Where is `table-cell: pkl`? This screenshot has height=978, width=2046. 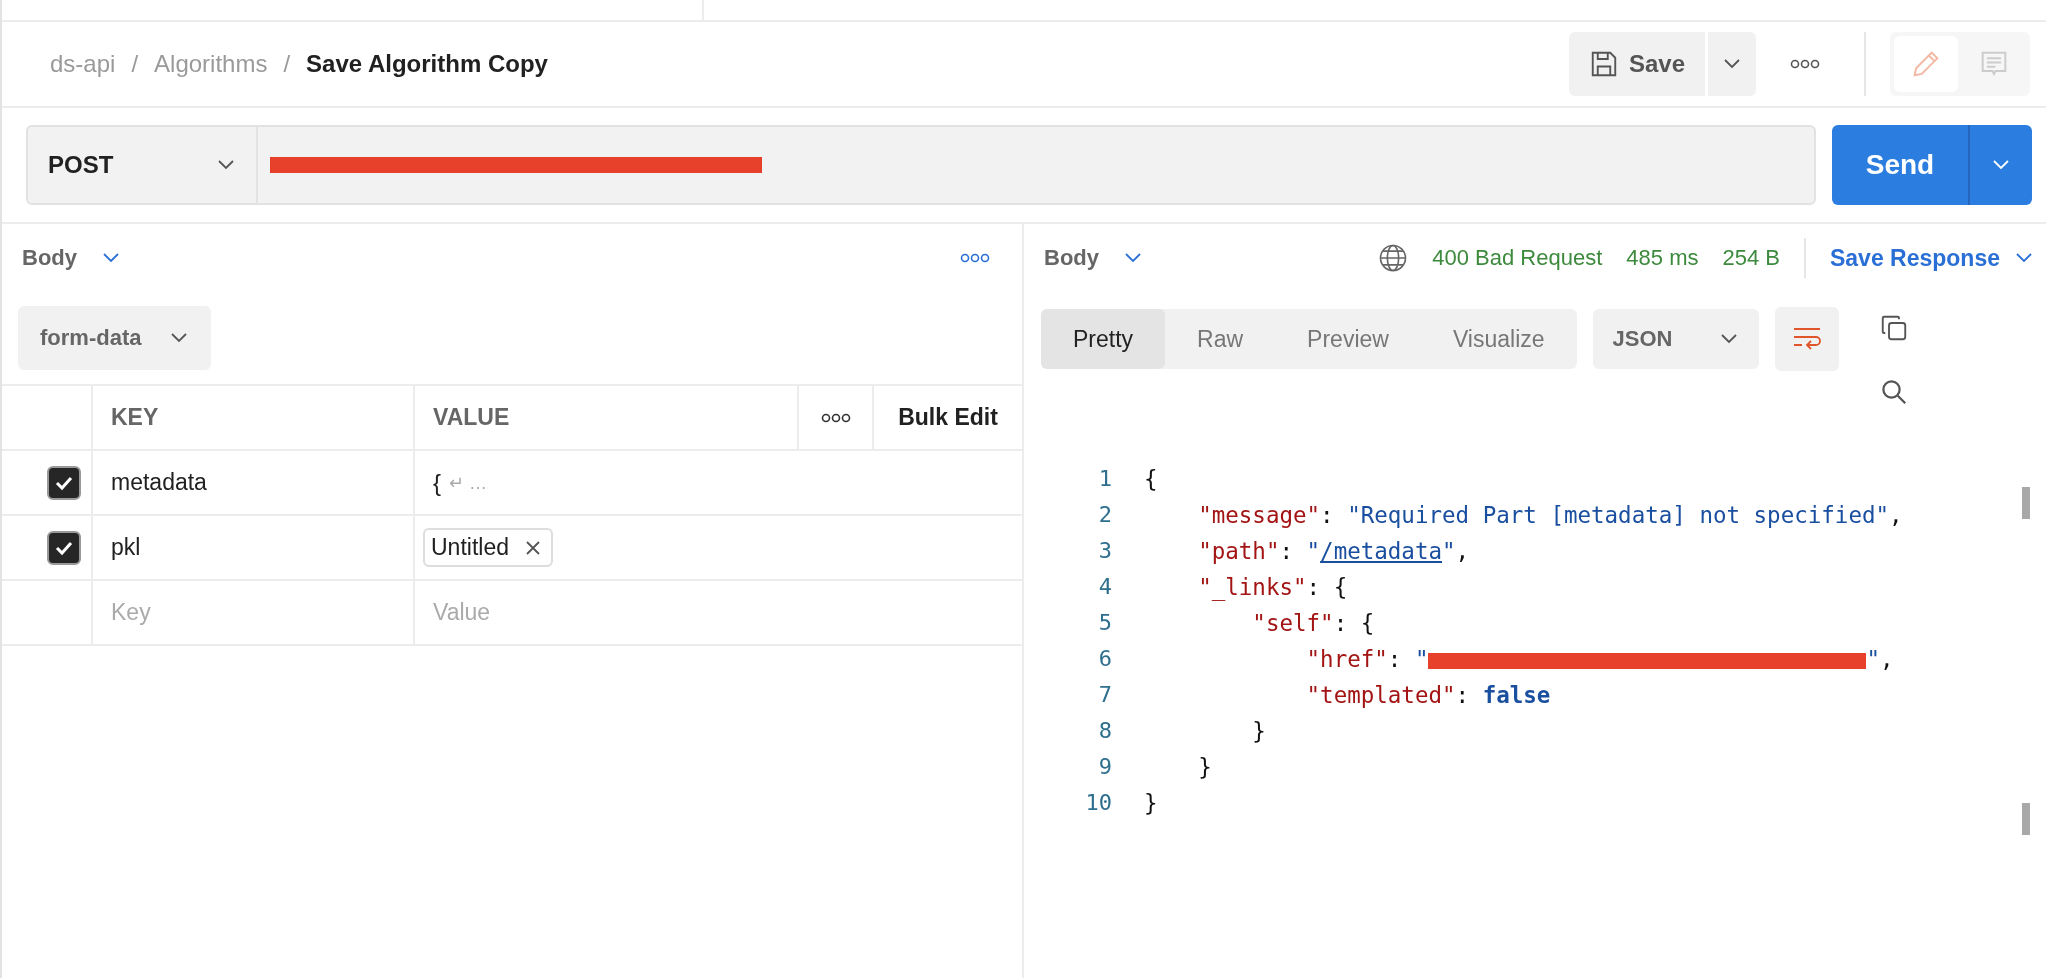 table-cell: pkl is located at coordinates (126, 547).